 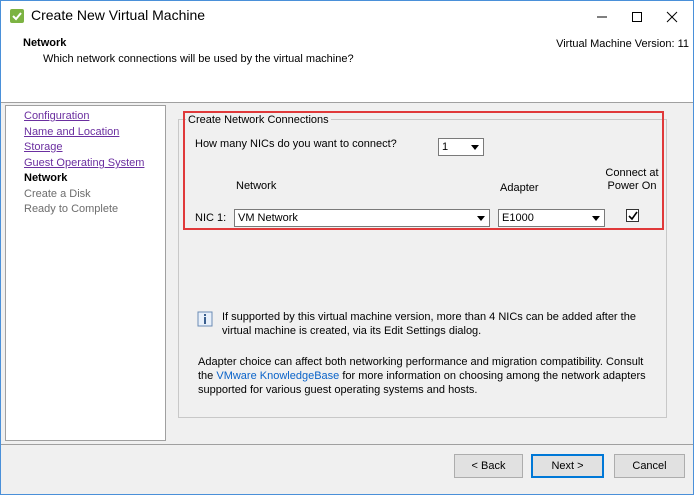 What do you see at coordinates (45, 43) in the screenshot?
I see `page-title: Network` at bounding box center [45, 43].